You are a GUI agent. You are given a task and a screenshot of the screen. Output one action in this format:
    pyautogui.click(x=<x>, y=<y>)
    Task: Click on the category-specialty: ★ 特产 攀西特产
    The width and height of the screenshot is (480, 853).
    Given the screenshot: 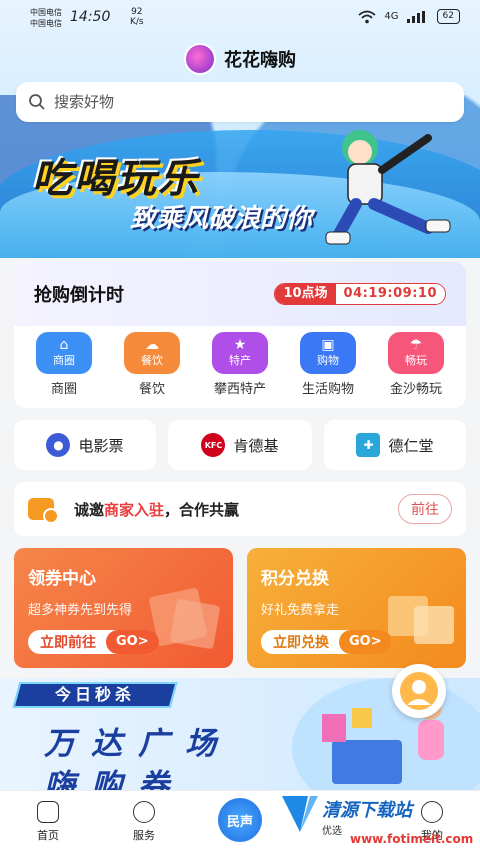 What is the action you would take?
    pyautogui.click(x=240, y=364)
    